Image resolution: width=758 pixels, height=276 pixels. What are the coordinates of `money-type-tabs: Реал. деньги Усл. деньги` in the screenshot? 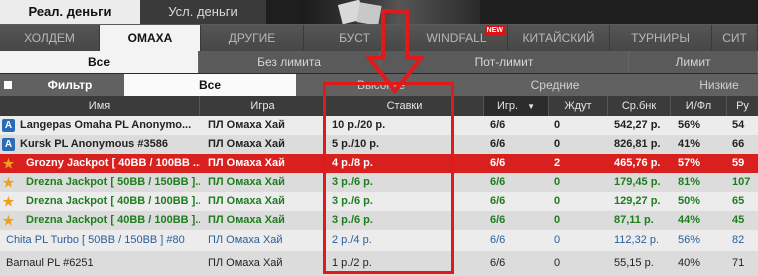 It's located at (379, 13).